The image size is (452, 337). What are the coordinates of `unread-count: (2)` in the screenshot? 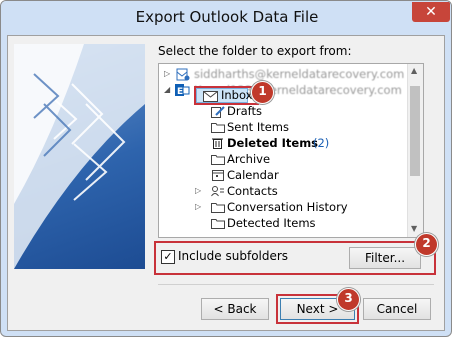 It's located at (321, 143).